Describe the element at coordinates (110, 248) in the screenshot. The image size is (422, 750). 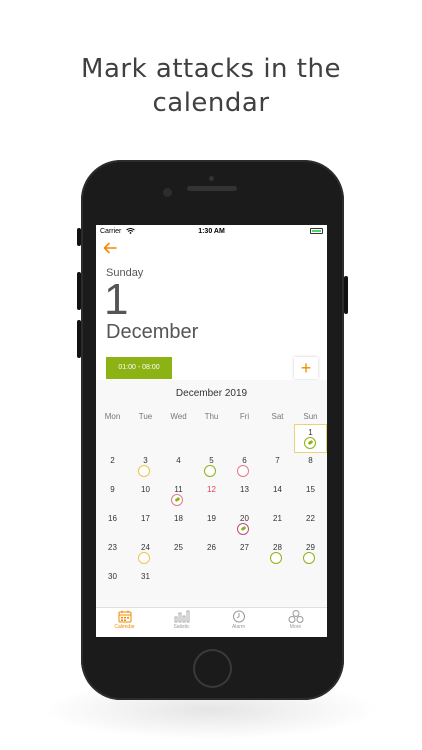
I see `back-arrow-icon` at that location.